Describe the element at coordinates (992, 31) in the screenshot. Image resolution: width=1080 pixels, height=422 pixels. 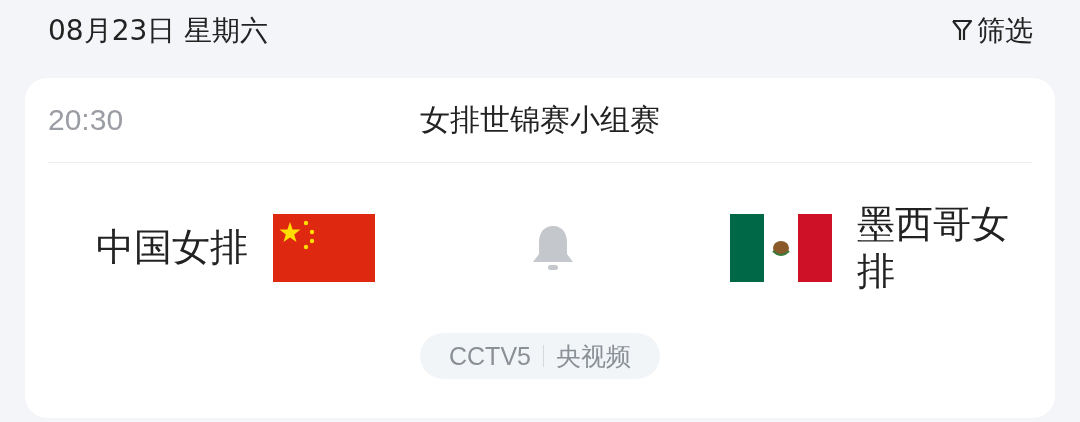
I see `filter-button: 筛选` at that location.